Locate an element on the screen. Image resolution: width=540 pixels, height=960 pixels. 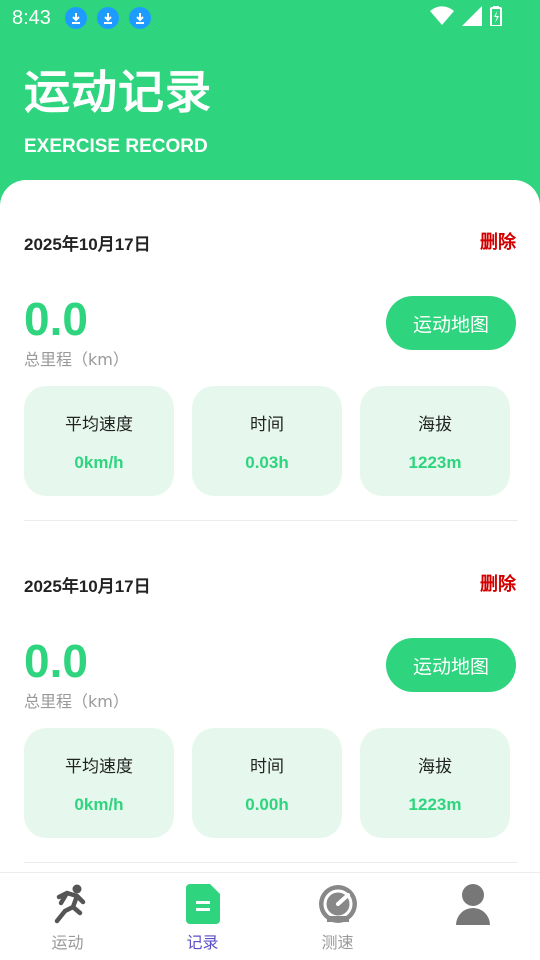
status-bar: 8:43 is located at coordinates (270, 18).